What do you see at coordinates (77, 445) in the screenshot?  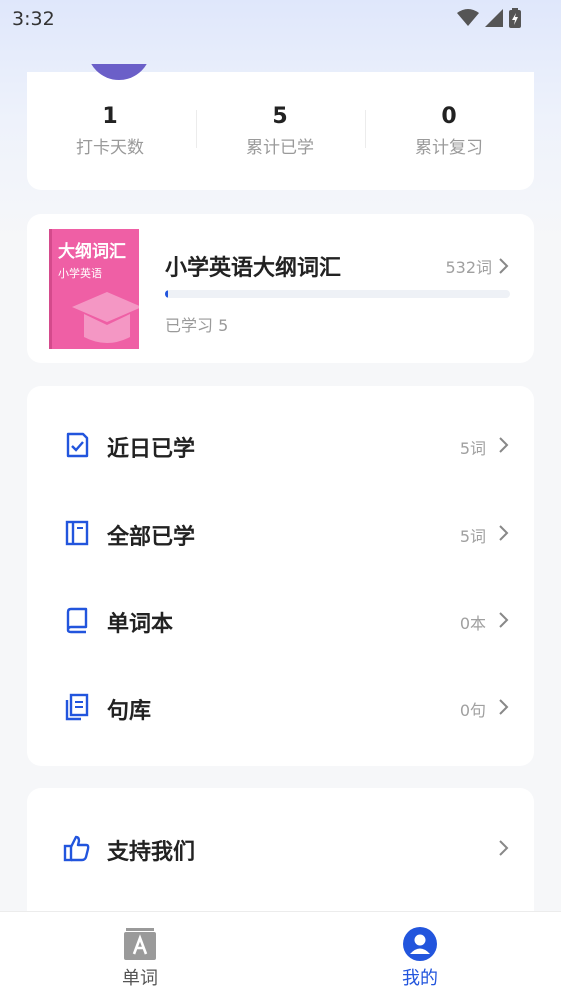 I see `checklist-icon` at bounding box center [77, 445].